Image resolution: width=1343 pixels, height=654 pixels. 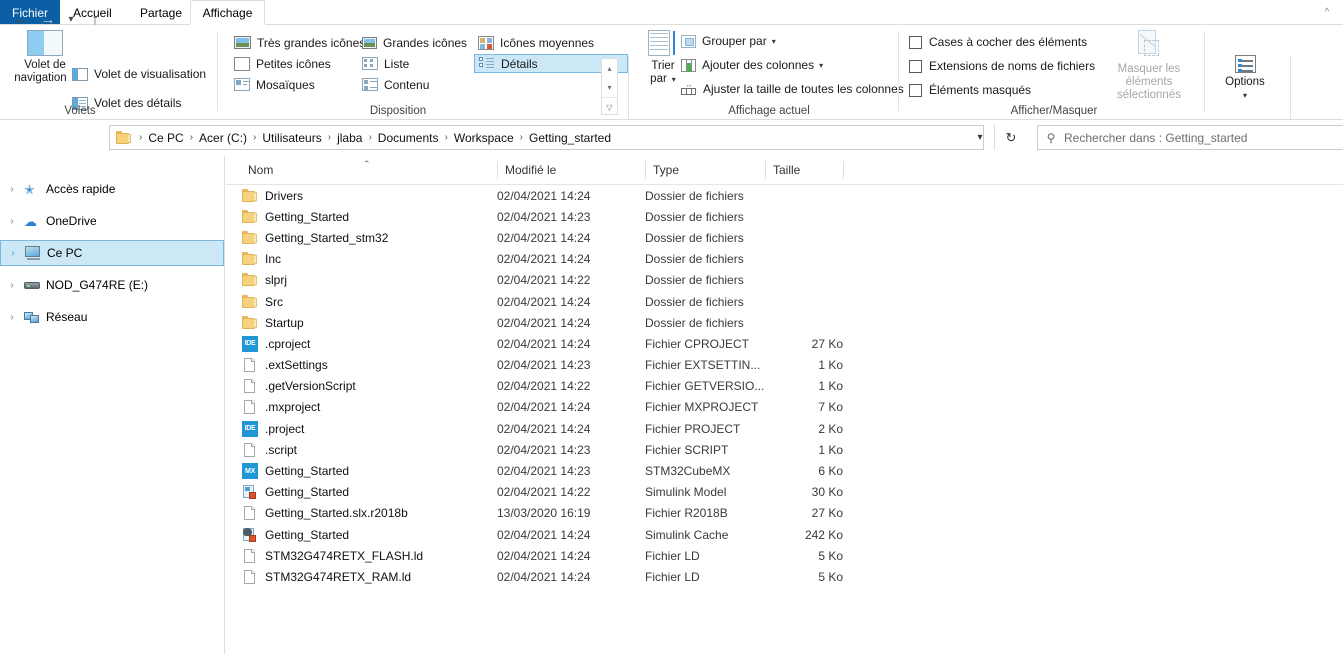 I want to click on file-name-cell: STM32G474RETX_FLASH.ld, so click(x=324, y=555).